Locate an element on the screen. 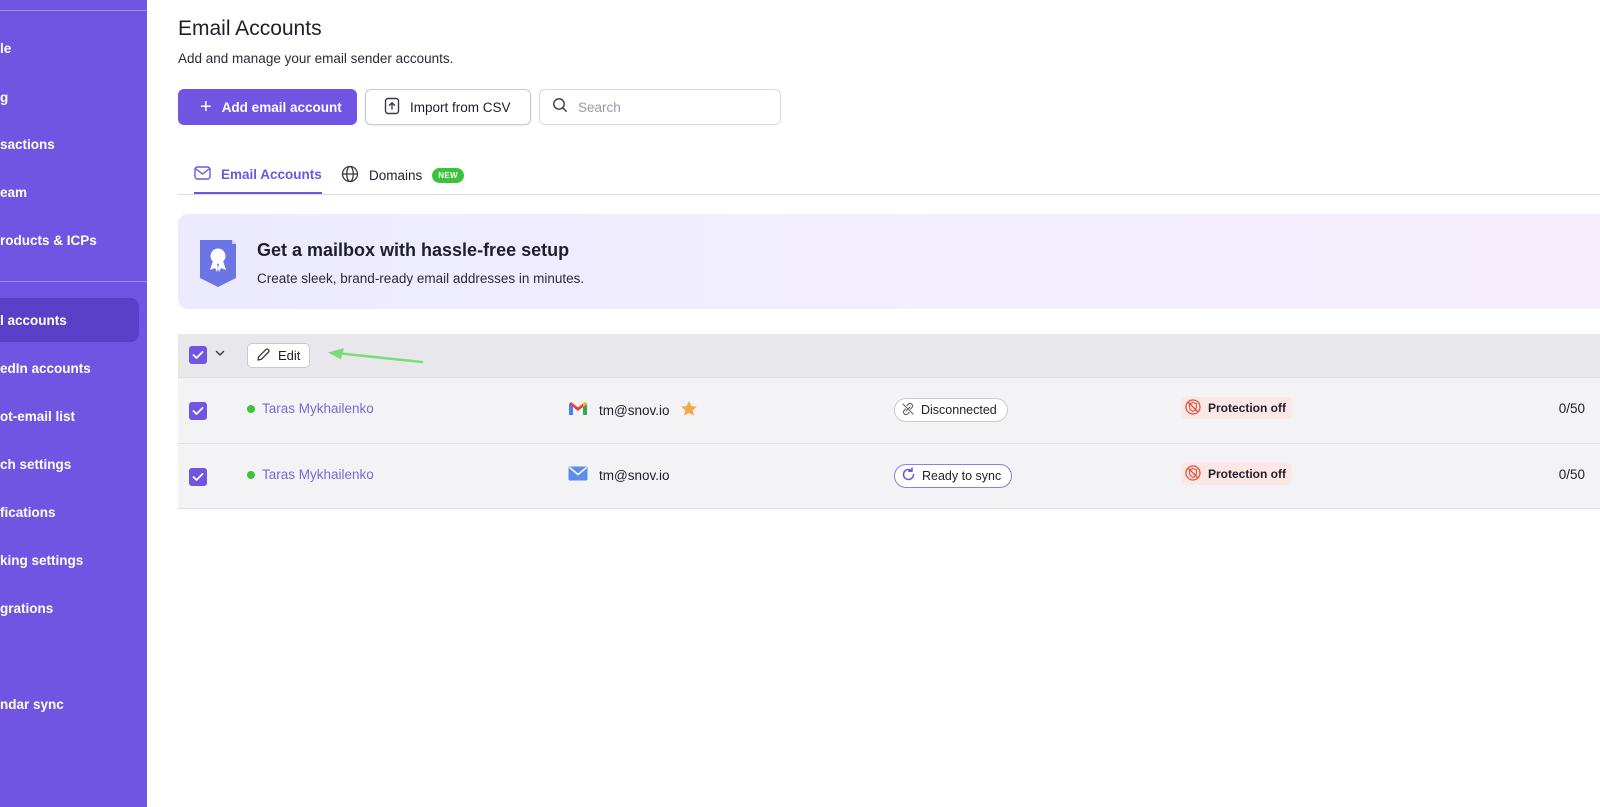  sidebar-item-notifications: fications is located at coordinates (69, 512).